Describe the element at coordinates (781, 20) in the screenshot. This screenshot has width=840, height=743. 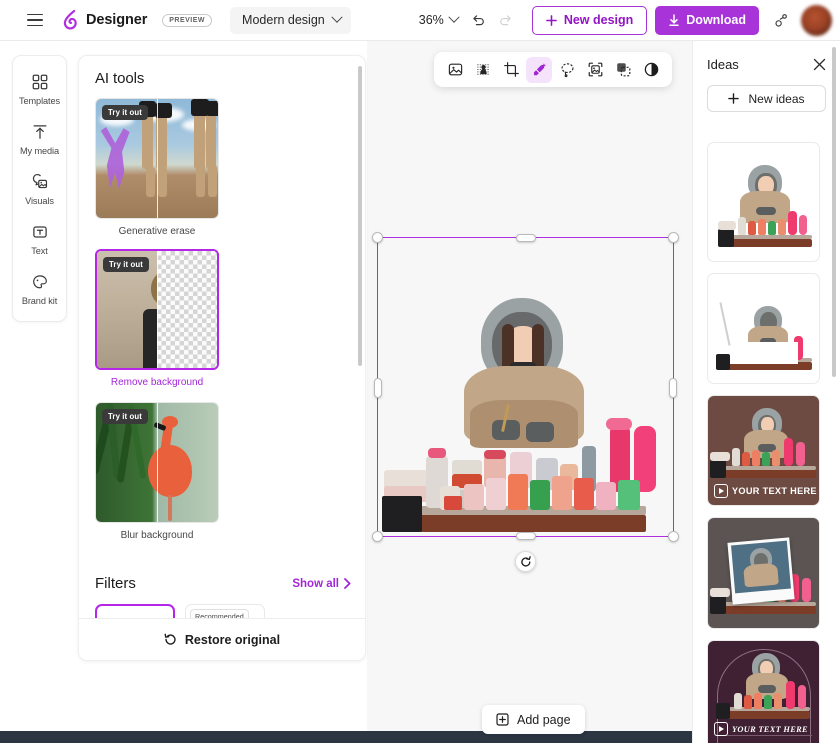
I see `share-button` at that location.